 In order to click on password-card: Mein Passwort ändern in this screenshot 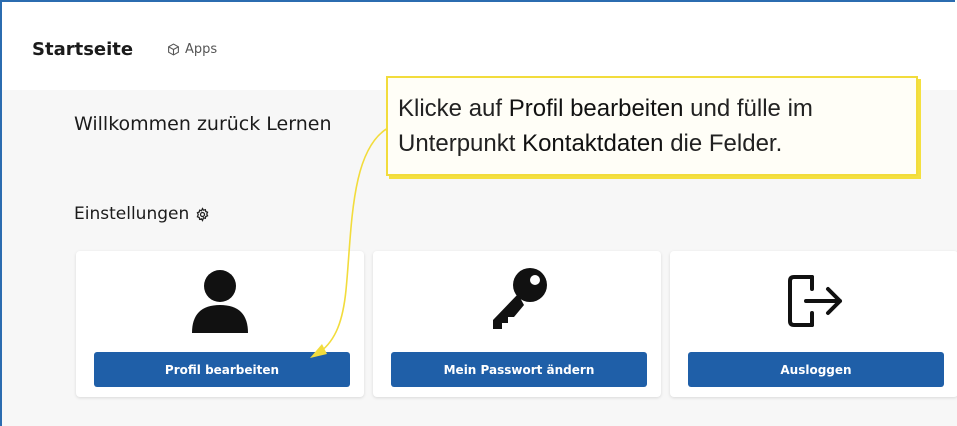, I will do `click(517, 324)`.